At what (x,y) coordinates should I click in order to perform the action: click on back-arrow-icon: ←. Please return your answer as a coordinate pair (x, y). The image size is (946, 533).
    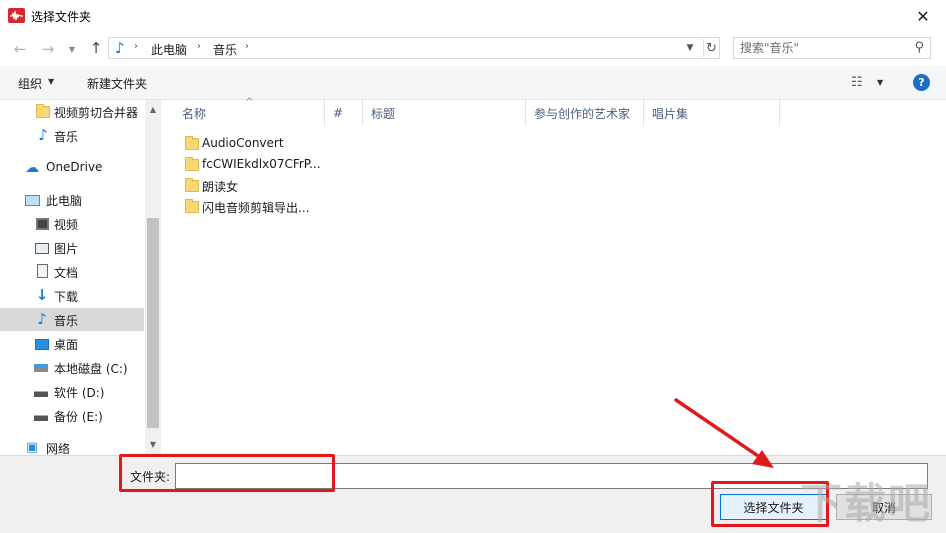
    Looking at the image, I should click on (20, 49).